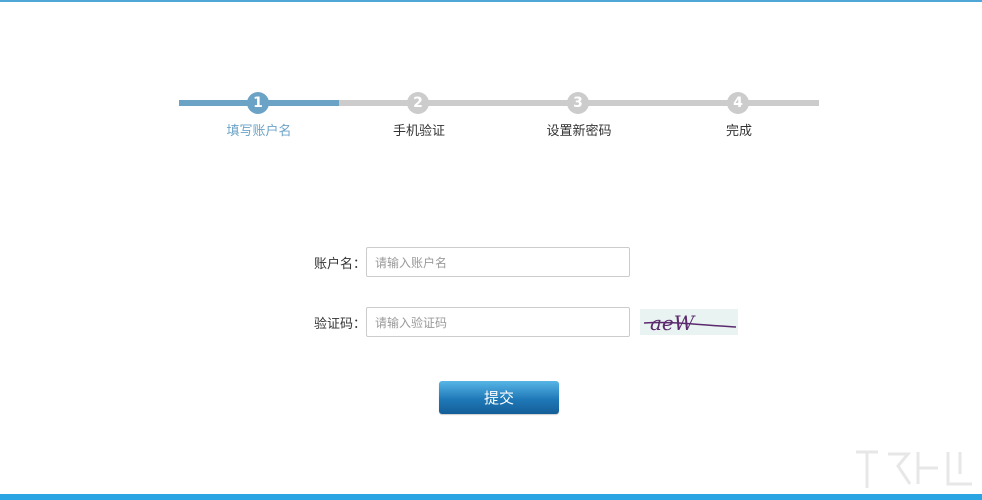 The image size is (982, 500). Describe the element at coordinates (418, 103) in the screenshot. I see `step-2-number: 2` at that location.